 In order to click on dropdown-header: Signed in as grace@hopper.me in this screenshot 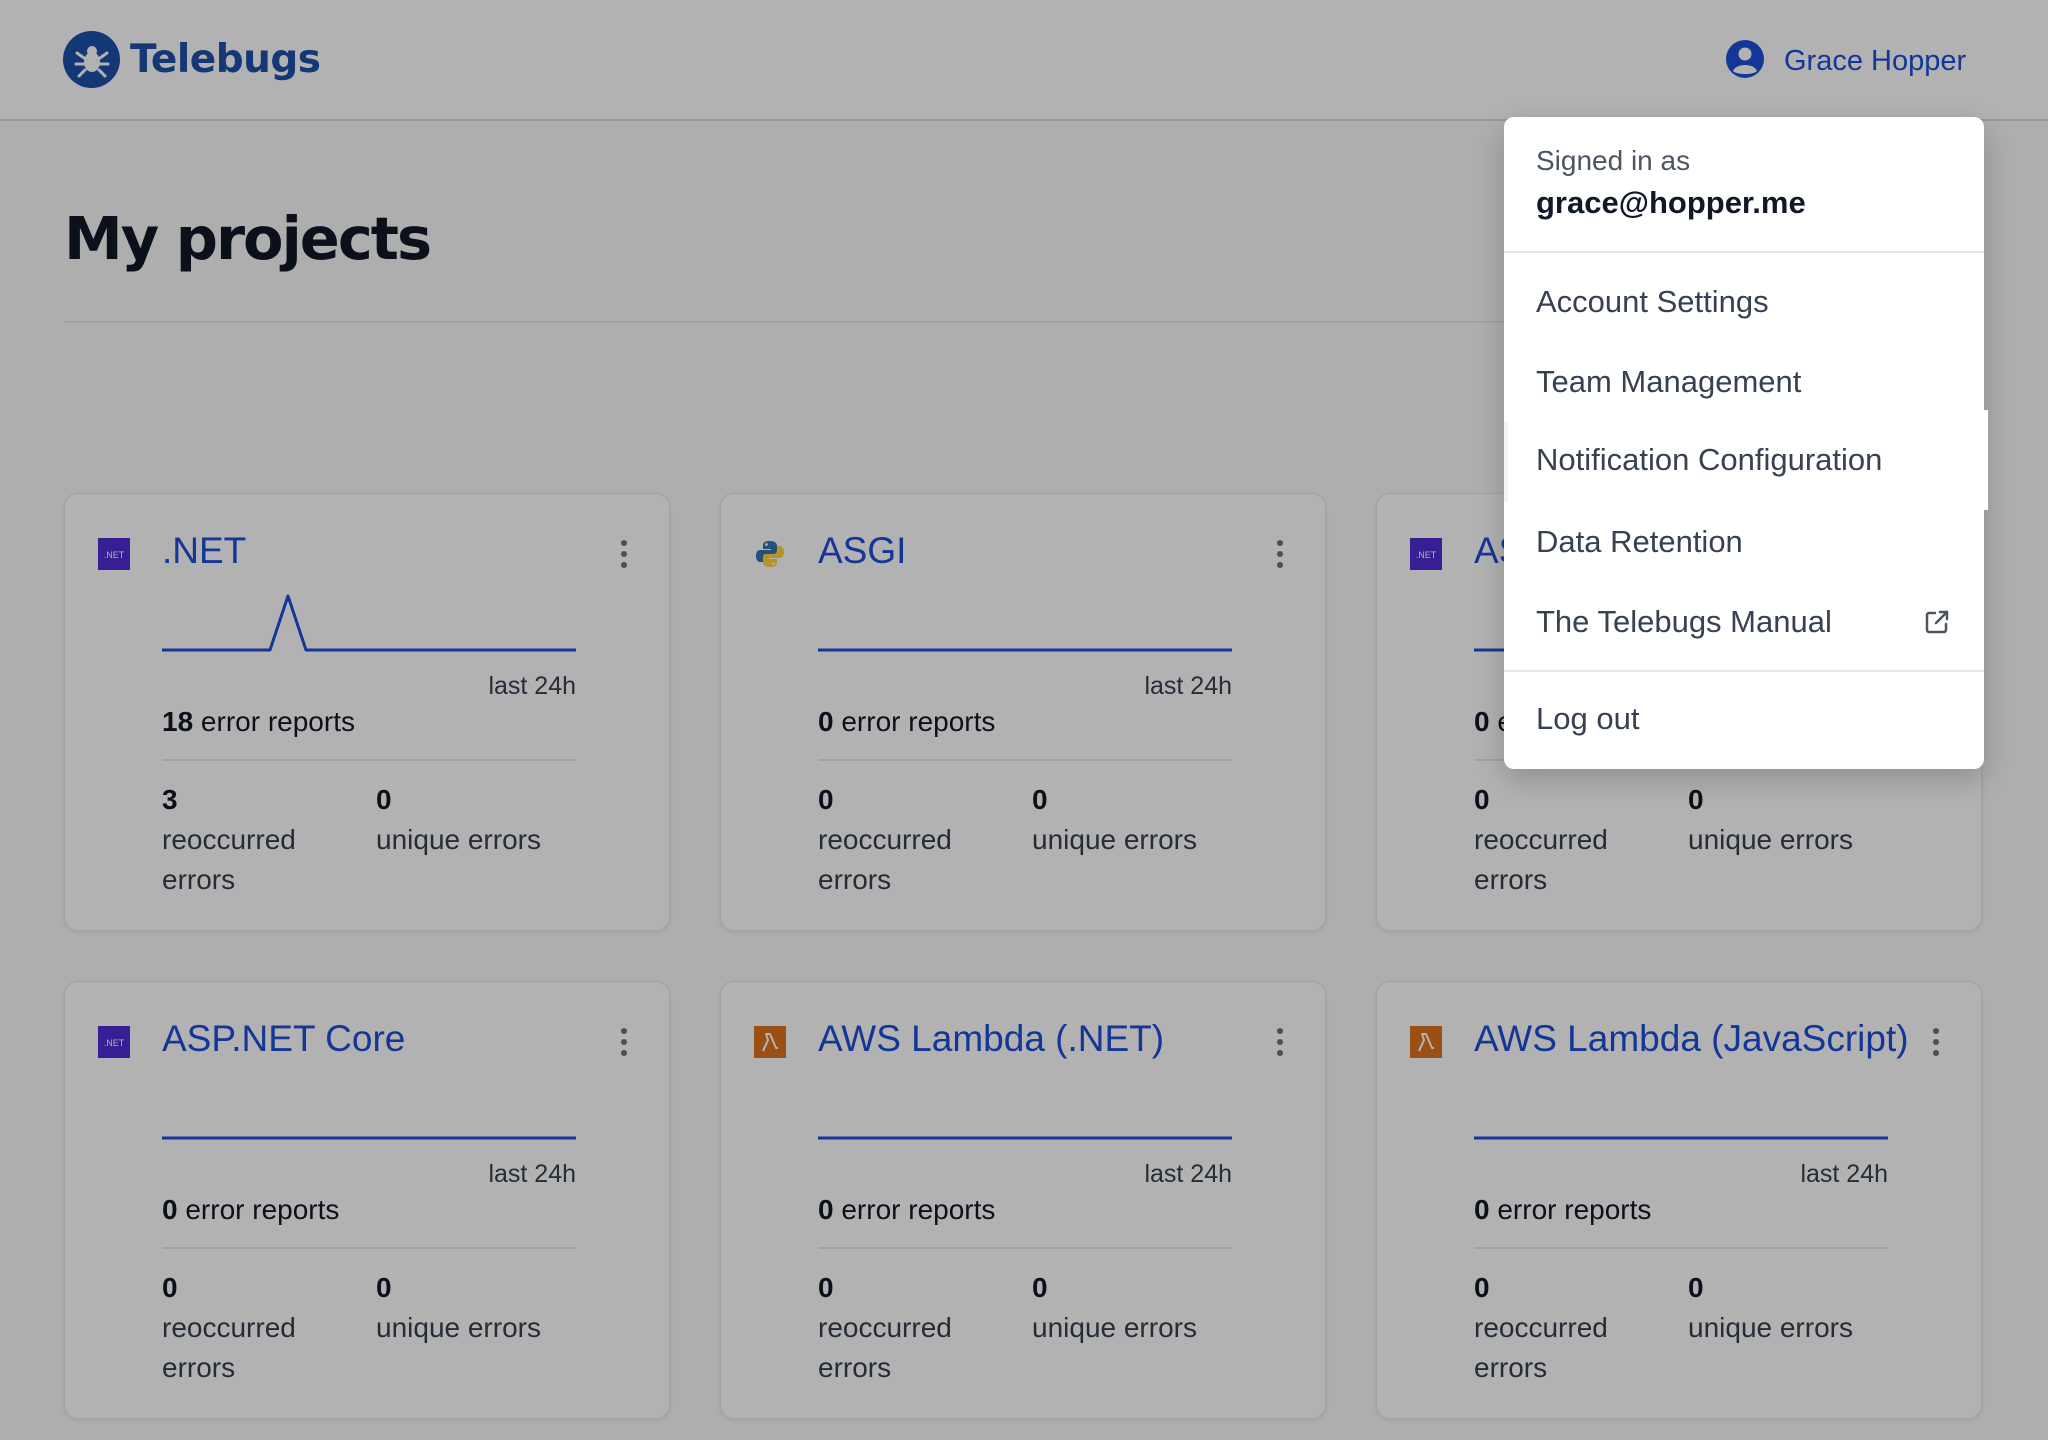, I will do `click(1744, 185)`.